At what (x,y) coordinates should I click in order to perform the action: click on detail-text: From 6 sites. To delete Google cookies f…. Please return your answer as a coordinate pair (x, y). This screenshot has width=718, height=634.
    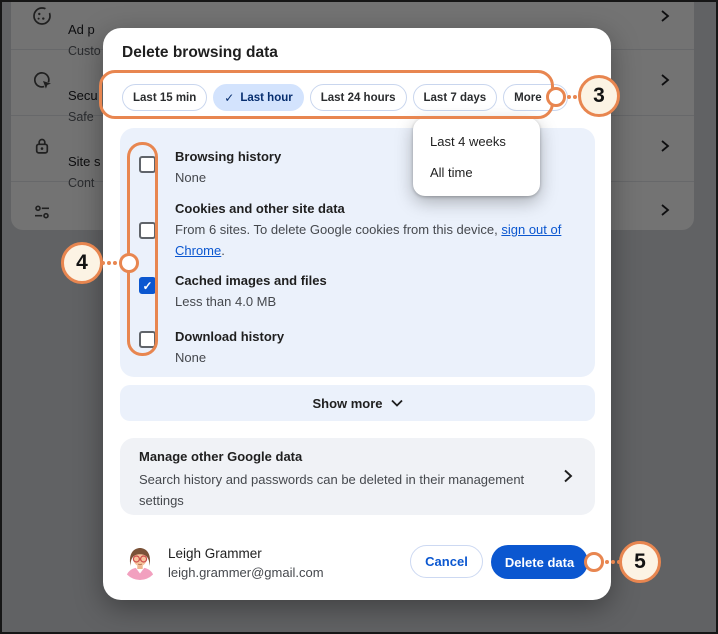
    Looking at the image, I should click on (338, 229).